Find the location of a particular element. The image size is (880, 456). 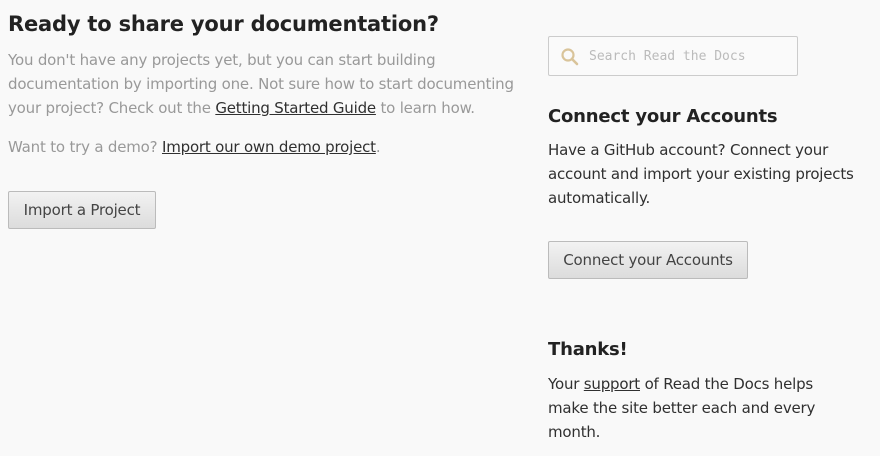

getting-started-link: Getting Started Guide is located at coordinates (295, 108).